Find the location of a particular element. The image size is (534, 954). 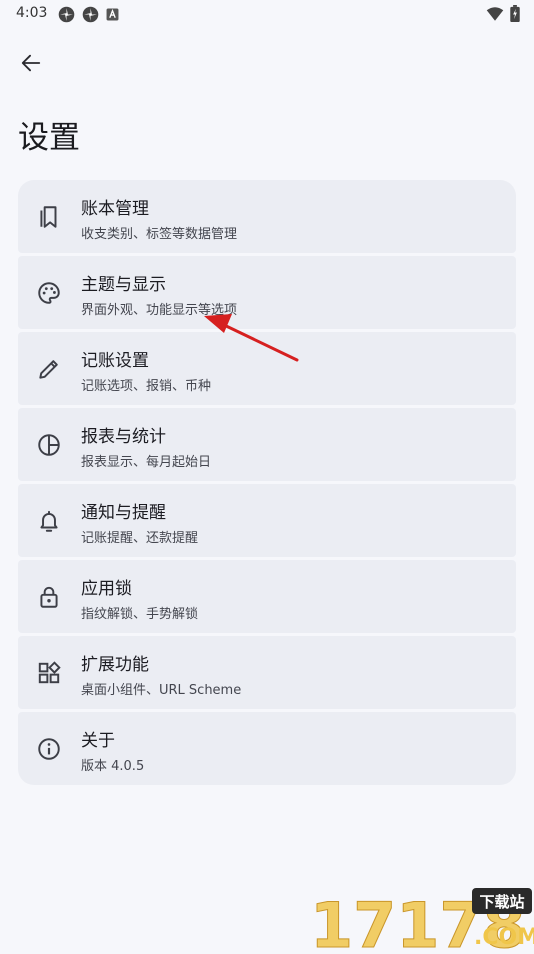

settings-item-subtitle: 桌面小组件、URL Scheme is located at coordinates (161, 690).